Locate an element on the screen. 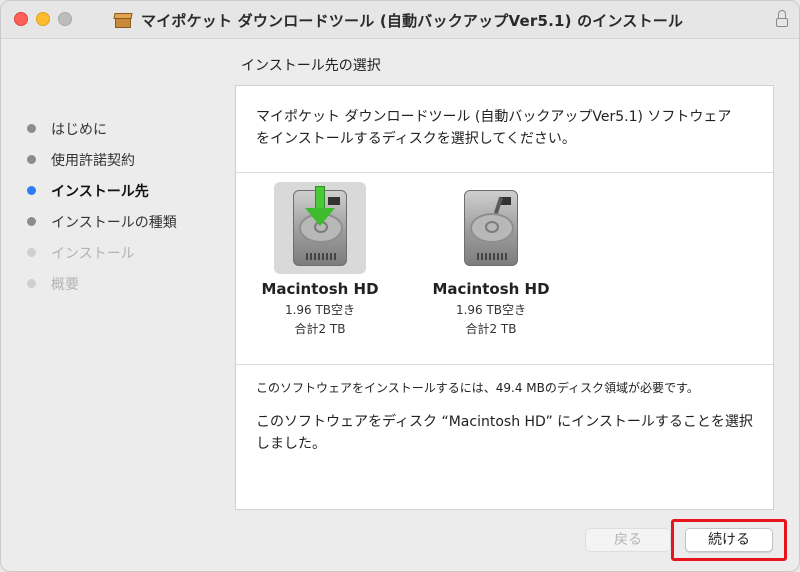 The height and width of the screenshot is (572, 800). installer-steps: はじめに 使用許諾契約 インストール先 インストールの種類 インストール 概要 is located at coordinates (122, 206).